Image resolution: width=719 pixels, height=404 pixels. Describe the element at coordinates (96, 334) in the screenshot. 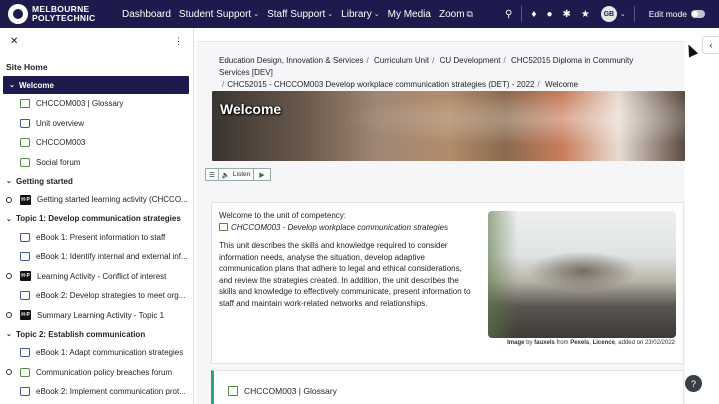

I see `section-topic-2: ⌄ Topic 2: Establish communication` at that location.